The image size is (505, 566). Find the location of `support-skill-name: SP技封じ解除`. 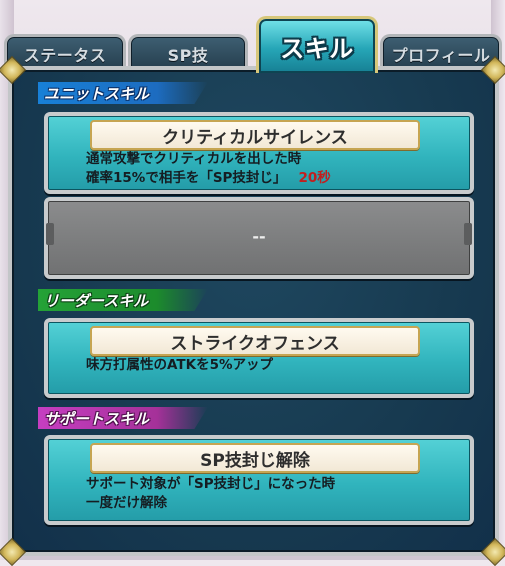

support-skill-name: SP技封じ解除 is located at coordinates (255, 460).